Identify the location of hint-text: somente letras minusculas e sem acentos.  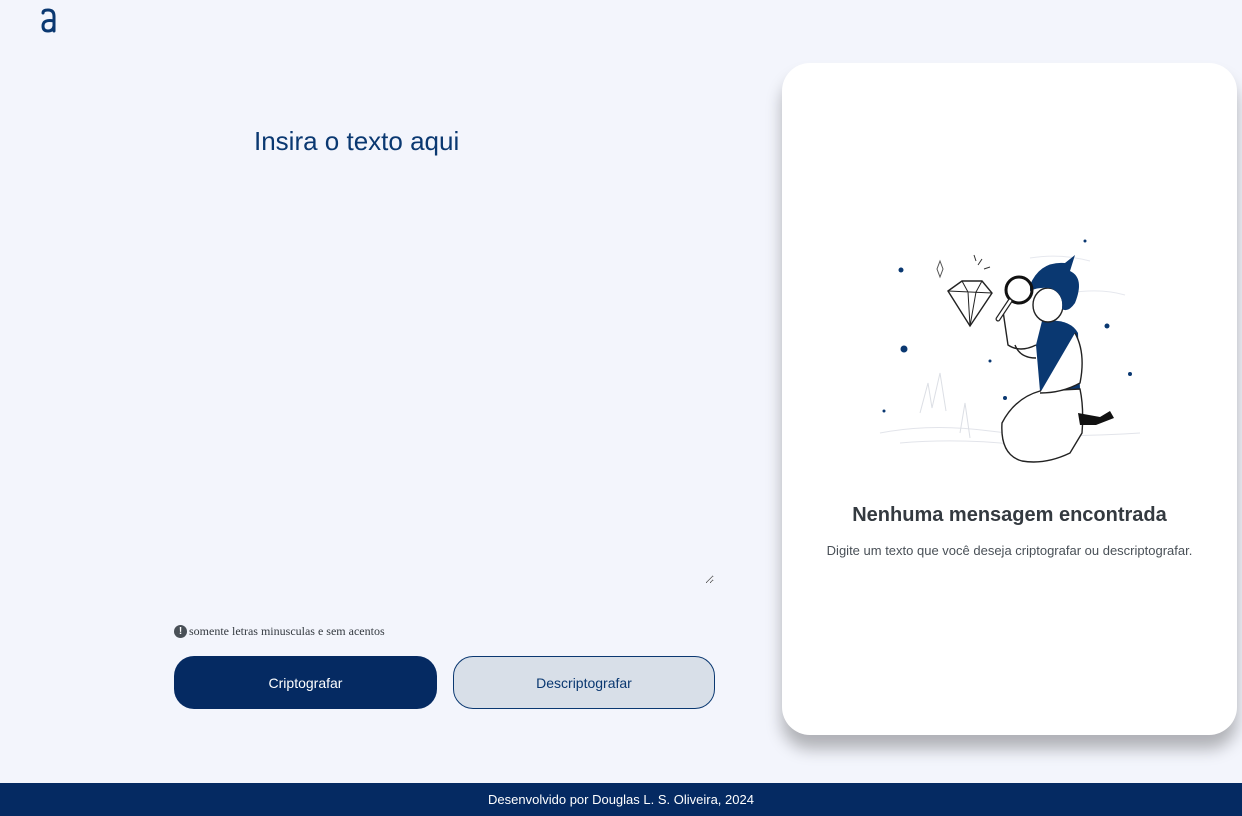
(287, 631).